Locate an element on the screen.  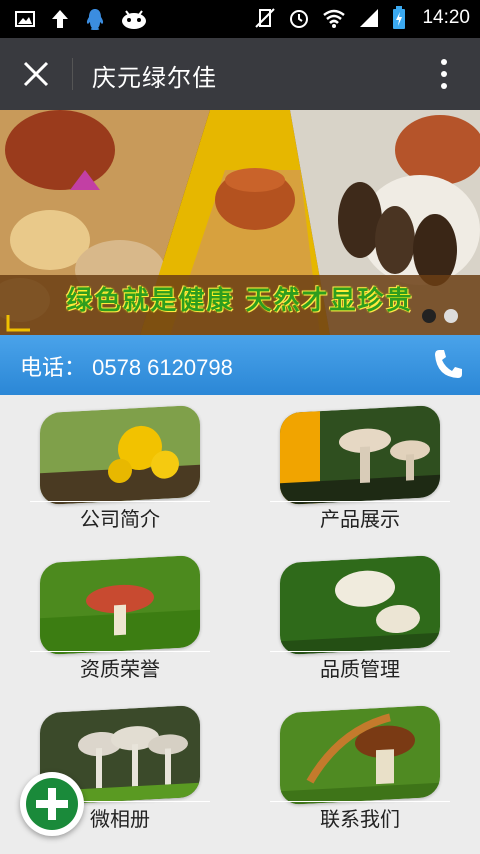
battery-charging-icon is located at coordinates (399, 17).